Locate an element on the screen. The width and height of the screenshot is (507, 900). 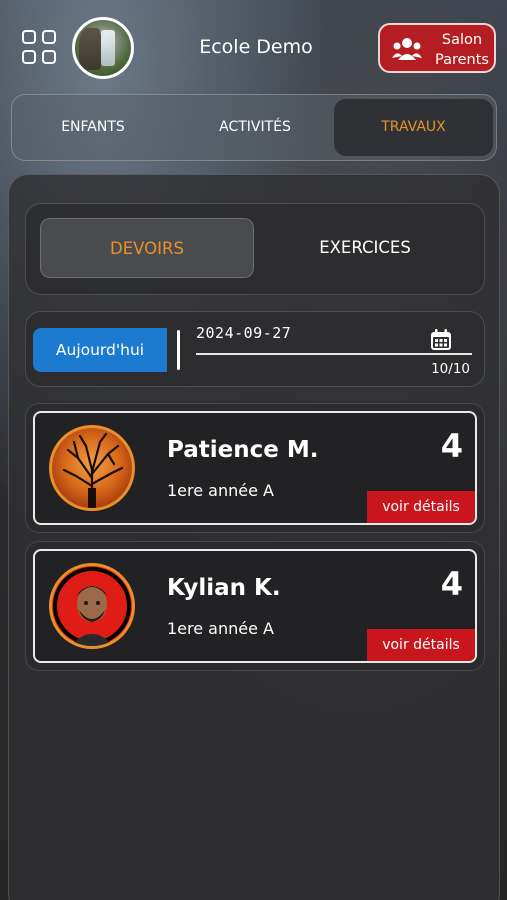
tab-enfants: ENFANTS is located at coordinates (93, 127).